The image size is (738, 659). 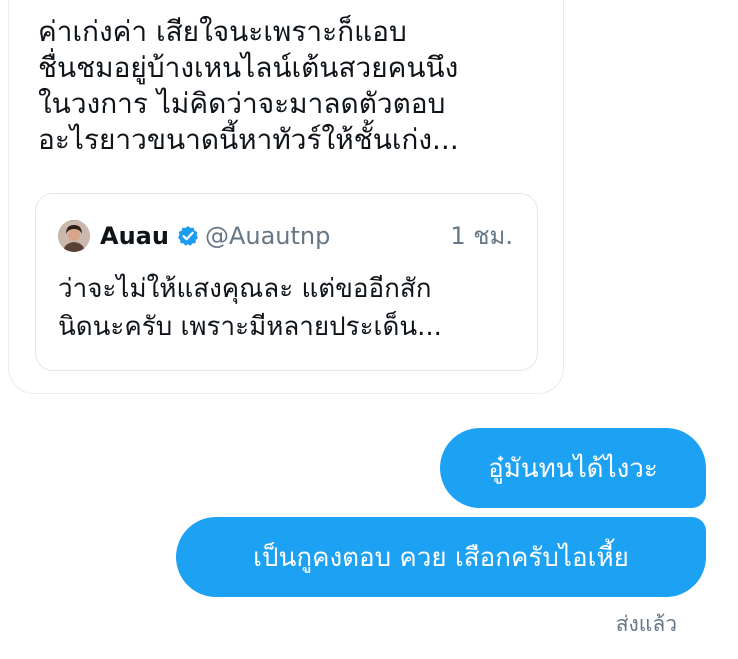 What do you see at coordinates (481, 236) in the screenshot?
I see `quoted-tweet-time: 1 ชม.` at bounding box center [481, 236].